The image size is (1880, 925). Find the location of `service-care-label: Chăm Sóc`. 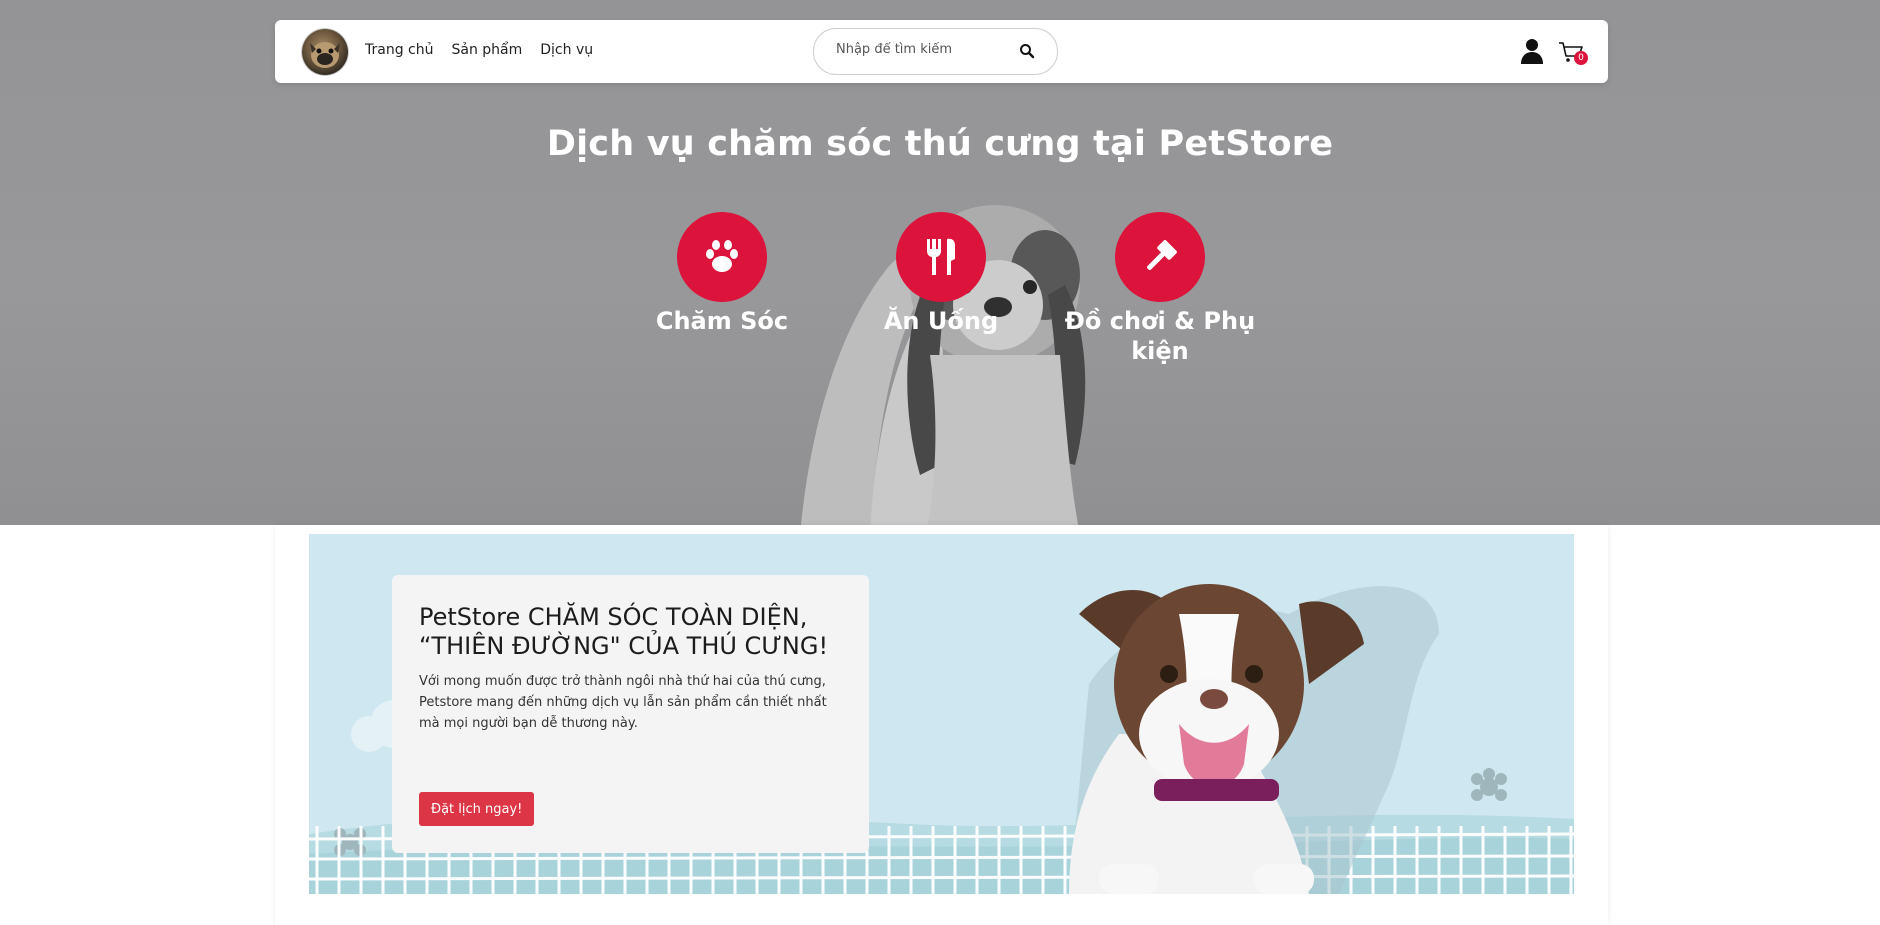

service-care-label: Chăm Sóc is located at coordinates (722, 321).